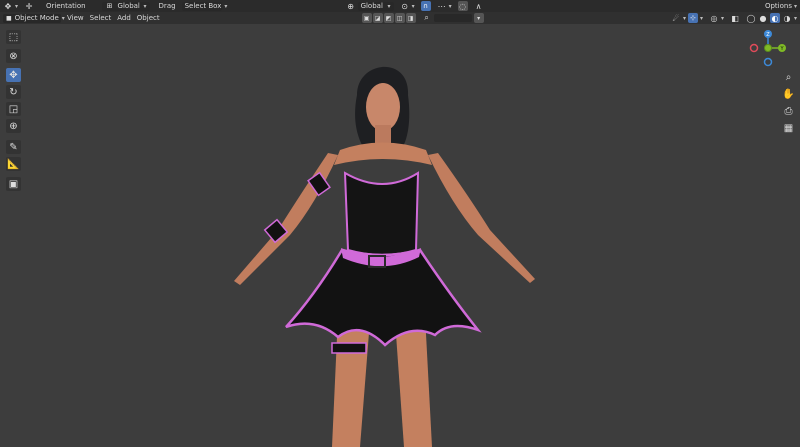  What do you see at coordinates (714, 18) in the screenshot?
I see `overlay-toggle-icon: ◎` at bounding box center [714, 18].